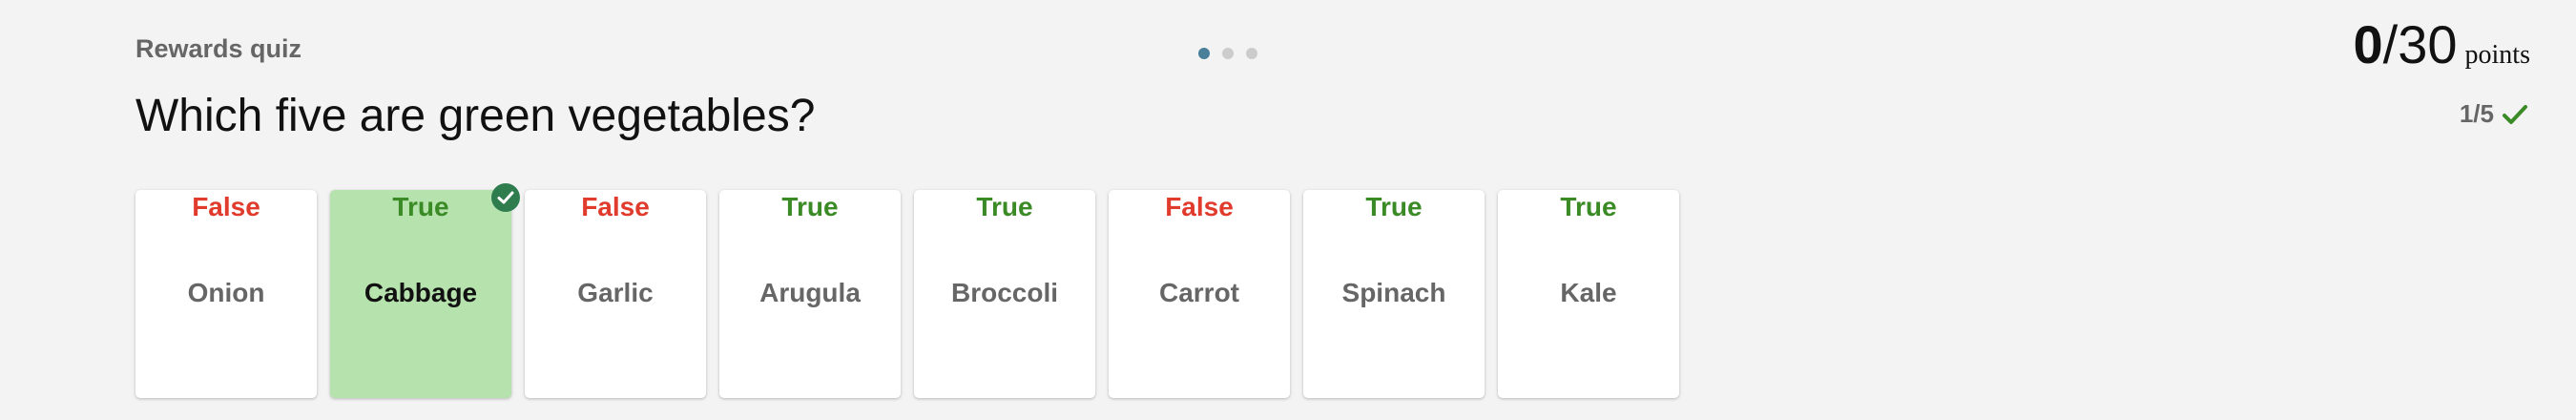 The height and width of the screenshot is (420, 2576). I want to click on points-score: 0 / 30 points, so click(2442, 44).